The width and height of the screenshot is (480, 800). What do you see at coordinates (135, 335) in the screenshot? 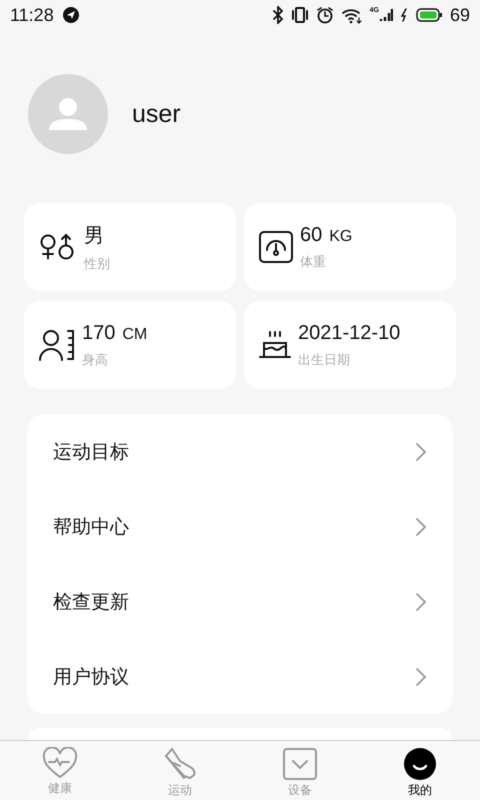
I see `stat-unit: CM` at bounding box center [135, 335].